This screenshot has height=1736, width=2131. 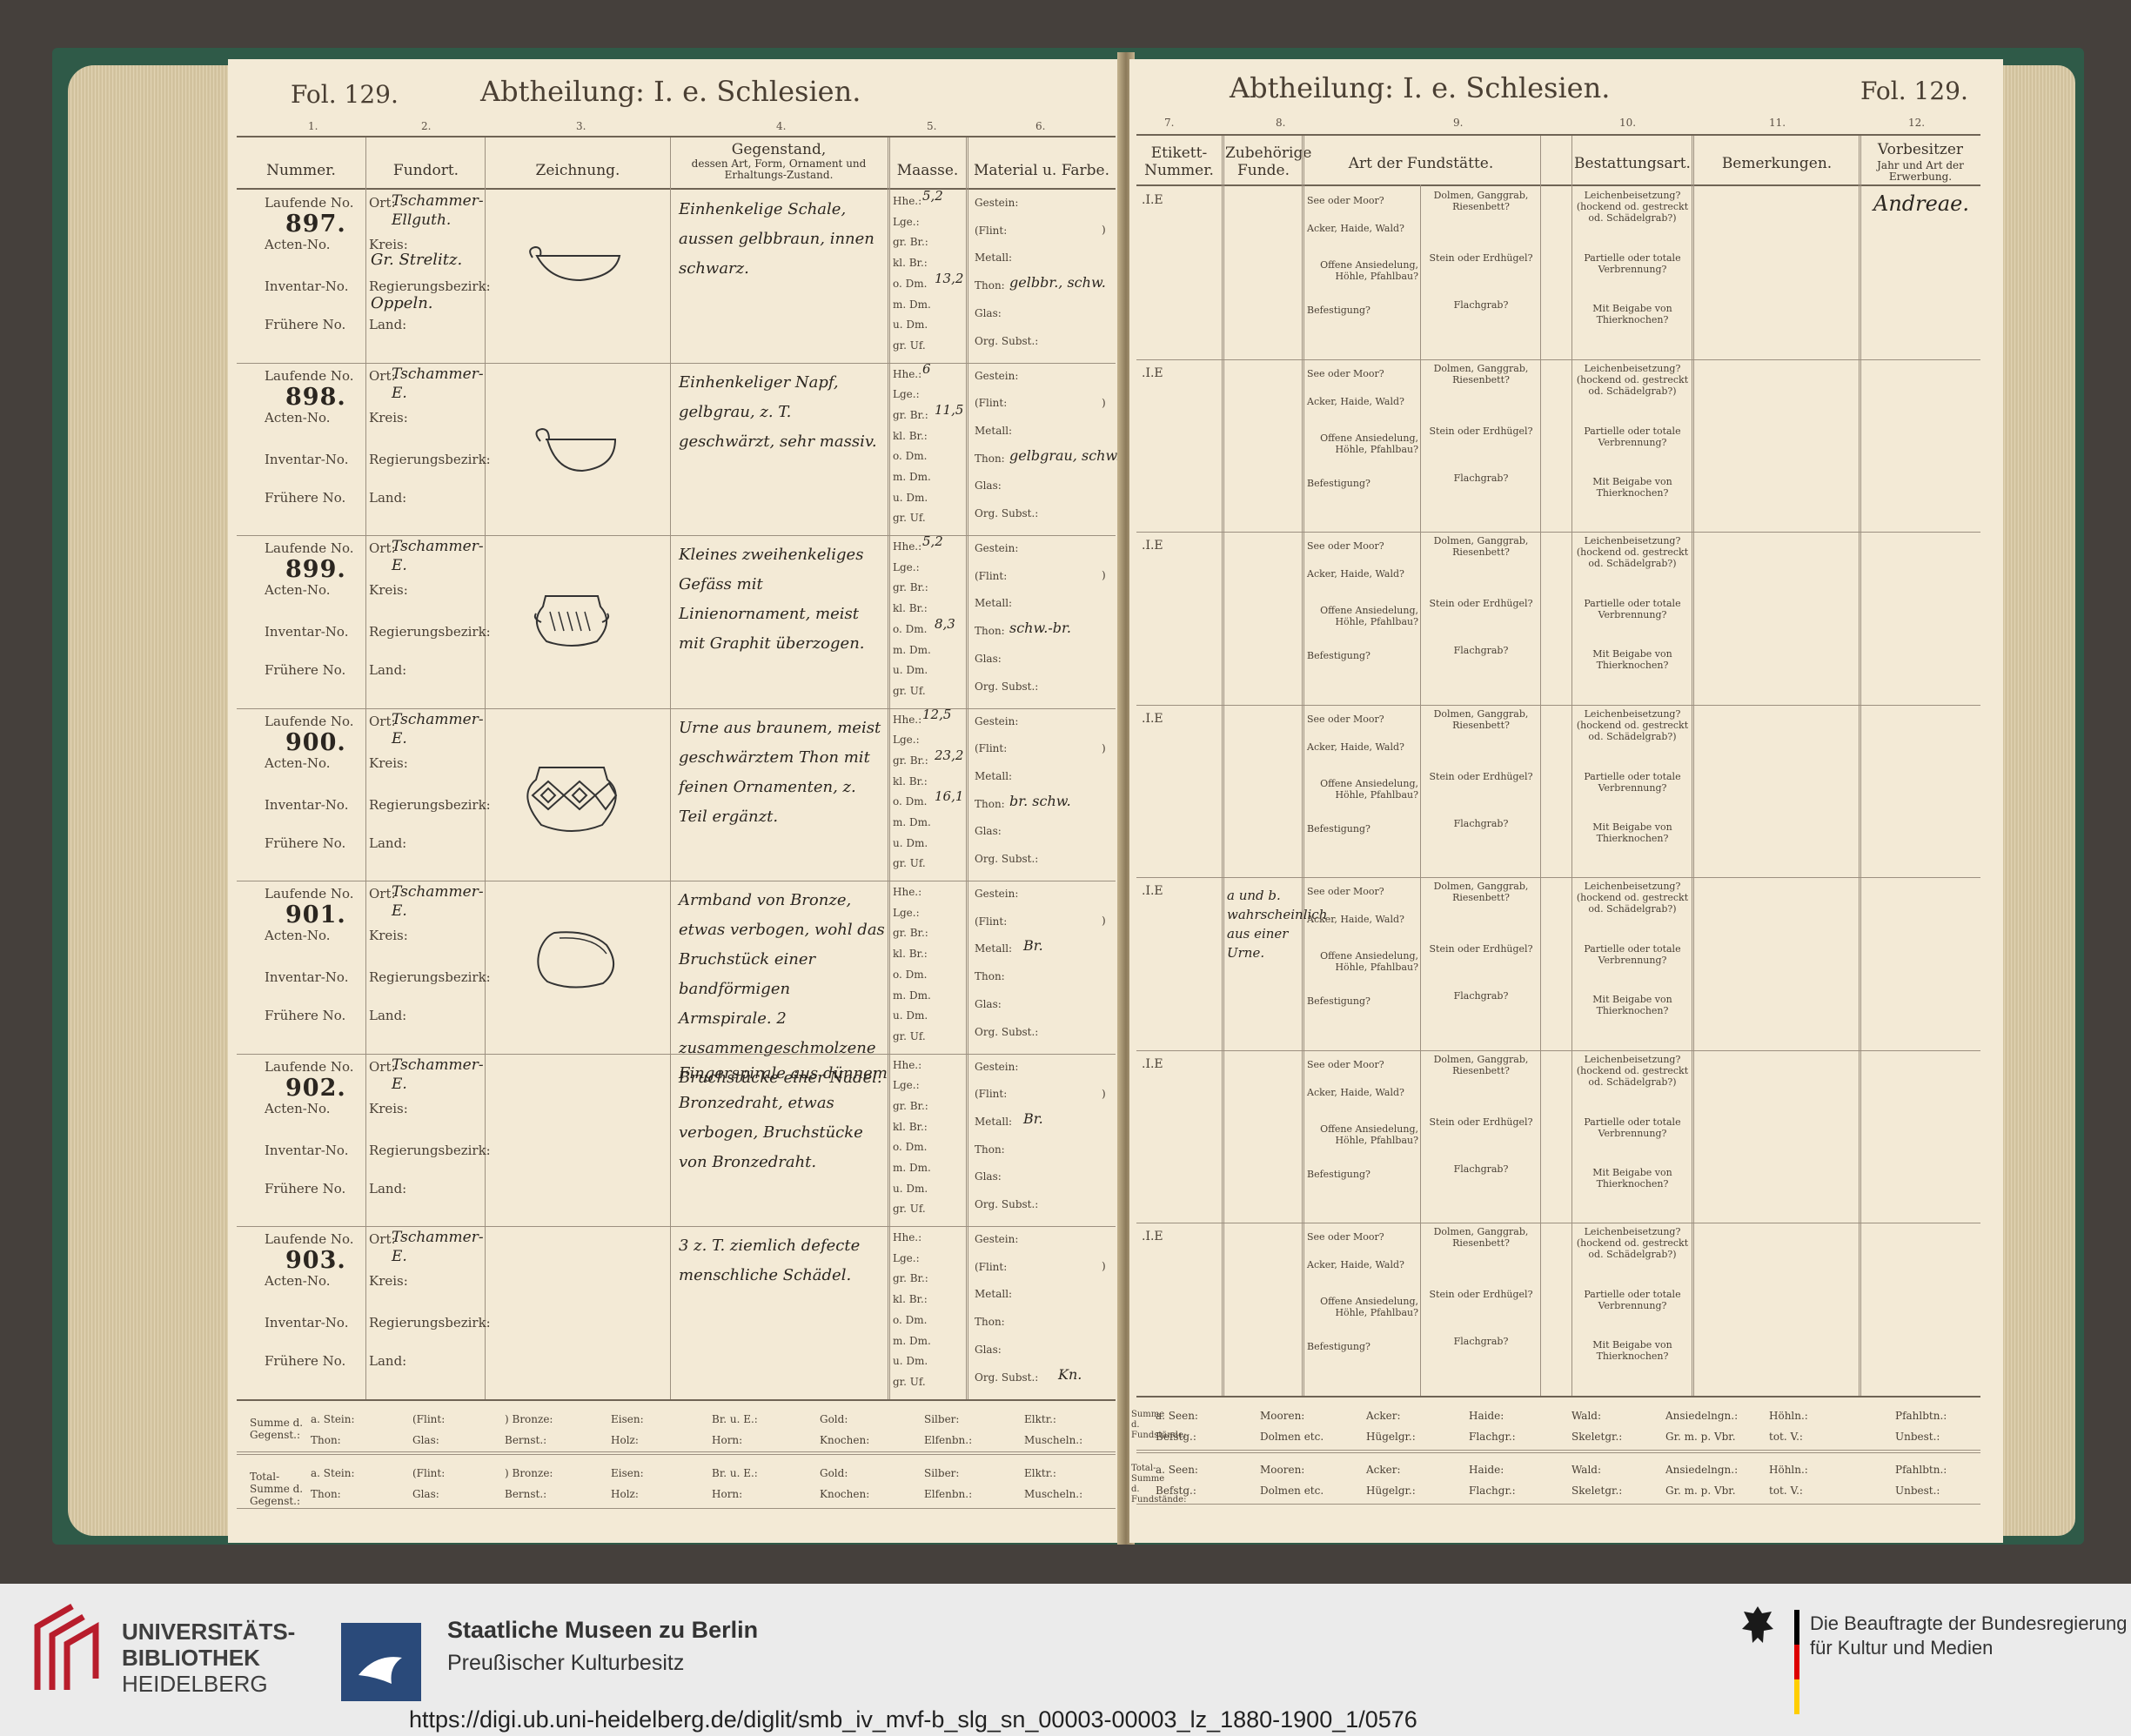 I want to click on fundort-regbez: Oppeln., so click(x=402, y=303).